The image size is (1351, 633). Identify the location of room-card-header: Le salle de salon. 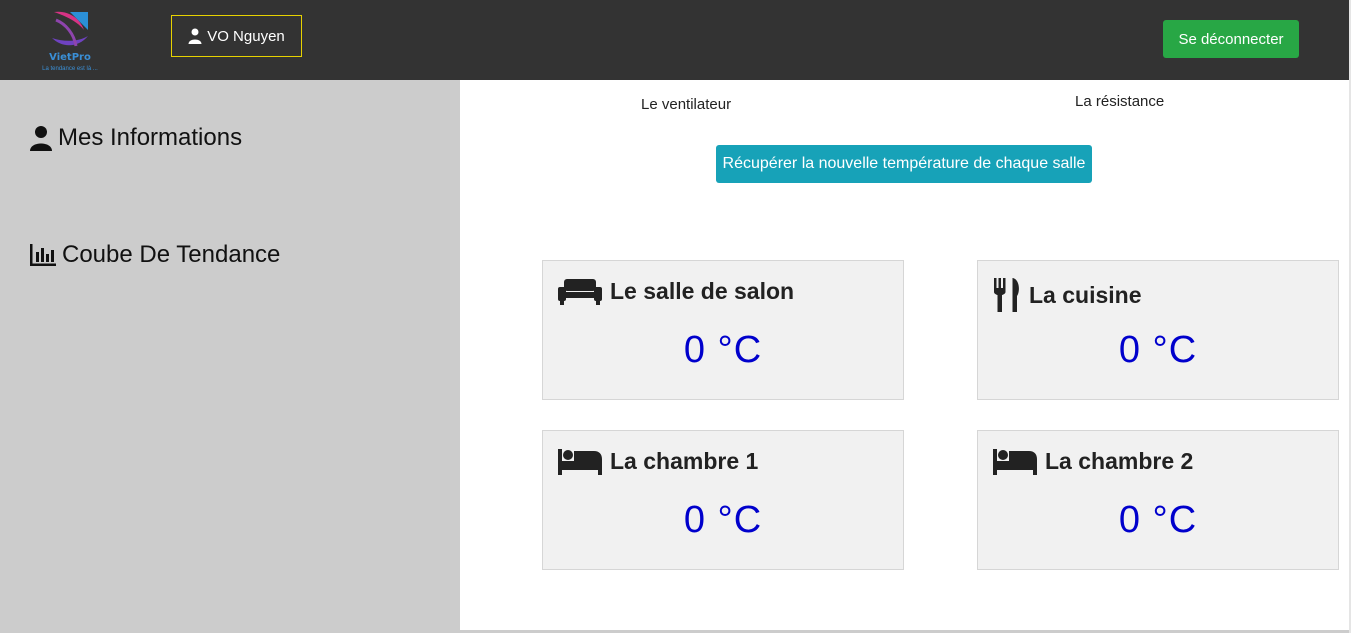
(676, 291).